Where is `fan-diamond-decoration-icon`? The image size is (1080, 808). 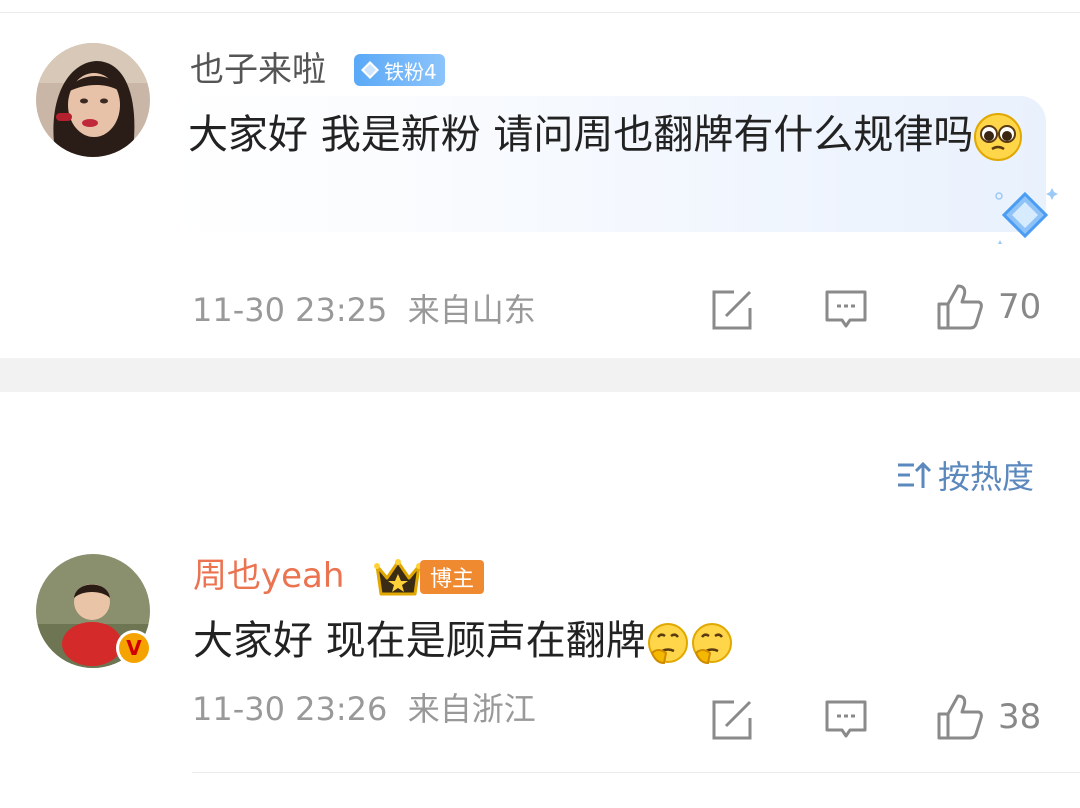 fan-diamond-decoration-icon is located at coordinates (1026, 216).